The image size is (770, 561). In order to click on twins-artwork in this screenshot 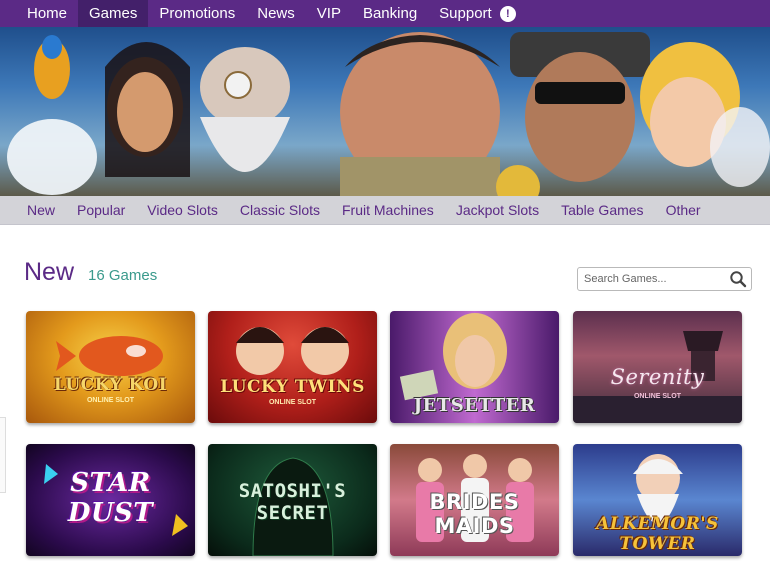, I will do `click(292, 351)`.